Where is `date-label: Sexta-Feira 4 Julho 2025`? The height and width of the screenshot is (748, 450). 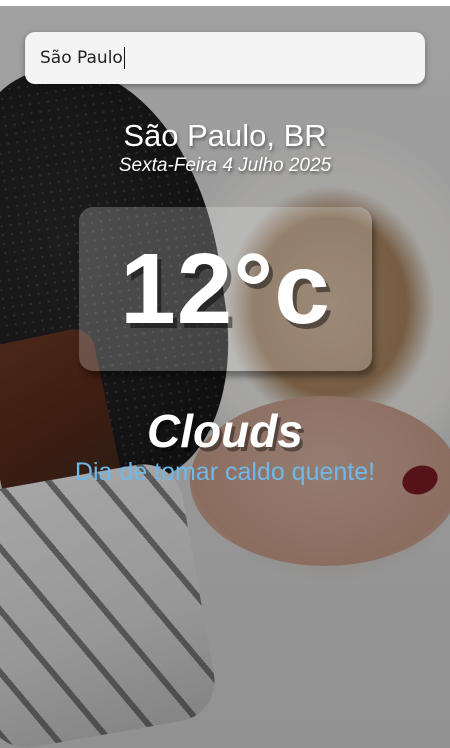
date-label: Sexta-Feira 4 Julho 2025 is located at coordinates (225, 165).